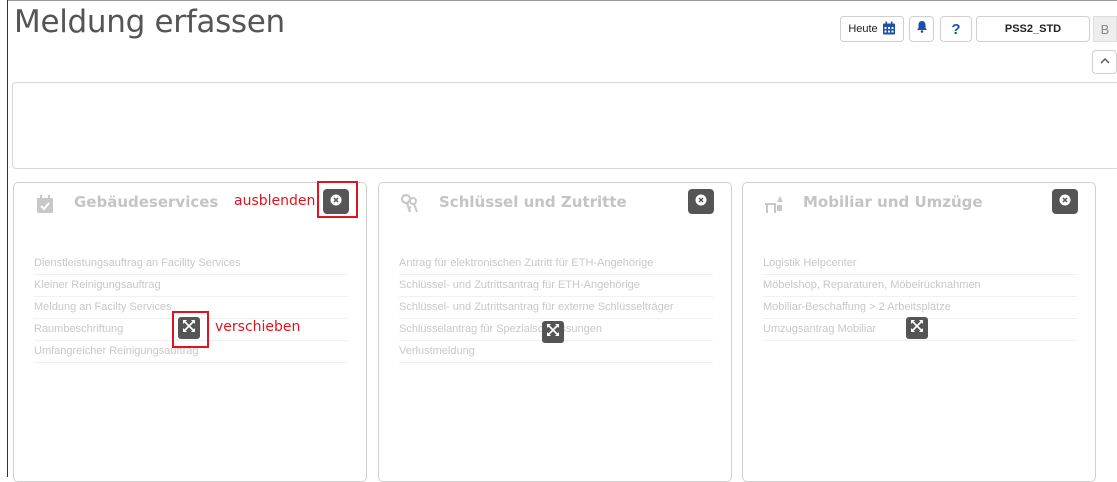 This screenshot has width=1117, height=482. Describe the element at coordinates (562, 0) in the screenshot. I see `window-top-border` at that location.